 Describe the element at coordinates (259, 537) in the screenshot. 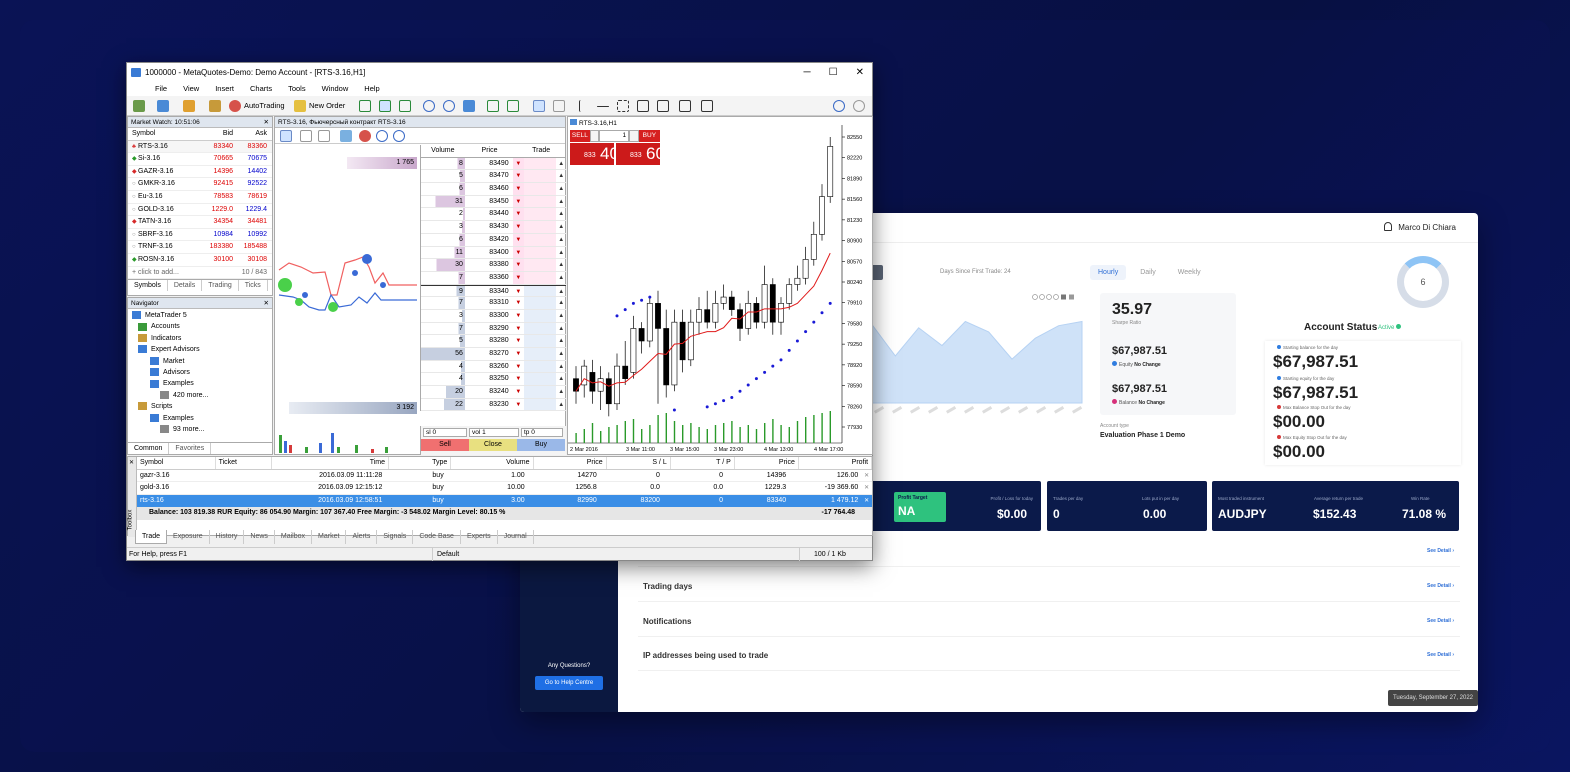

I see `tab-news: News` at that location.